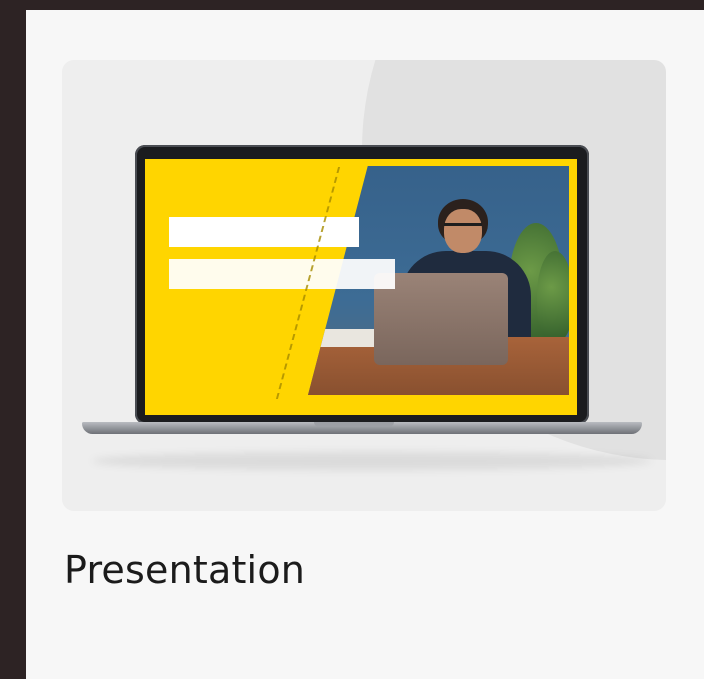 This screenshot has height=679, width=704. I want to click on laptop-shadow, so click(372, 461).